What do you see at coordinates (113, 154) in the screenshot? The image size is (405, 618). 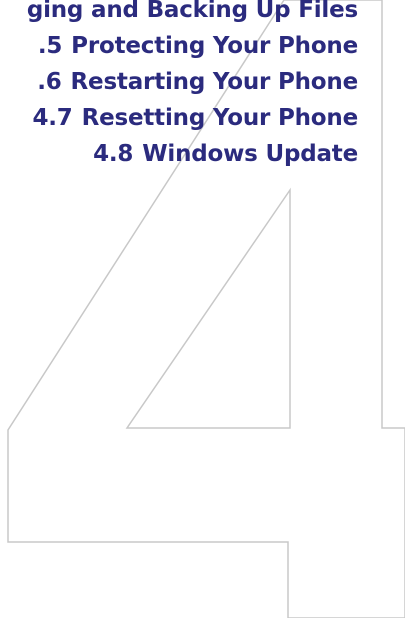 I see `toc-entry-number: 4.8` at bounding box center [113, 154].